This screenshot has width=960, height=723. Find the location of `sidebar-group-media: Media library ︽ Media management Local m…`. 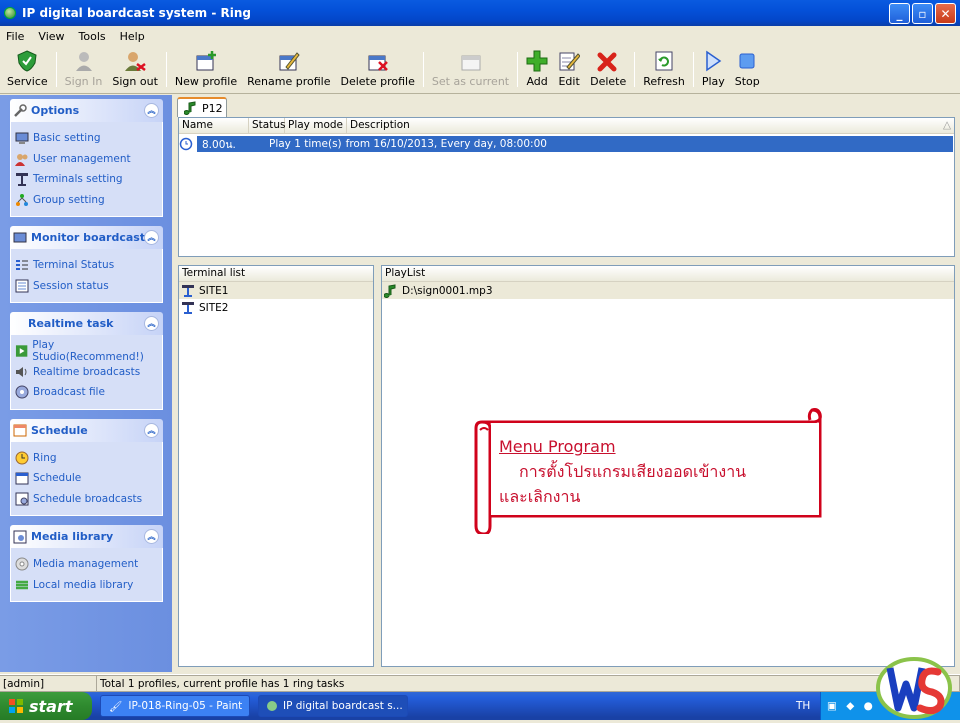

sidebar-group-media: Media library ︽ Media management Local m… is located at coordinates (86, 563).